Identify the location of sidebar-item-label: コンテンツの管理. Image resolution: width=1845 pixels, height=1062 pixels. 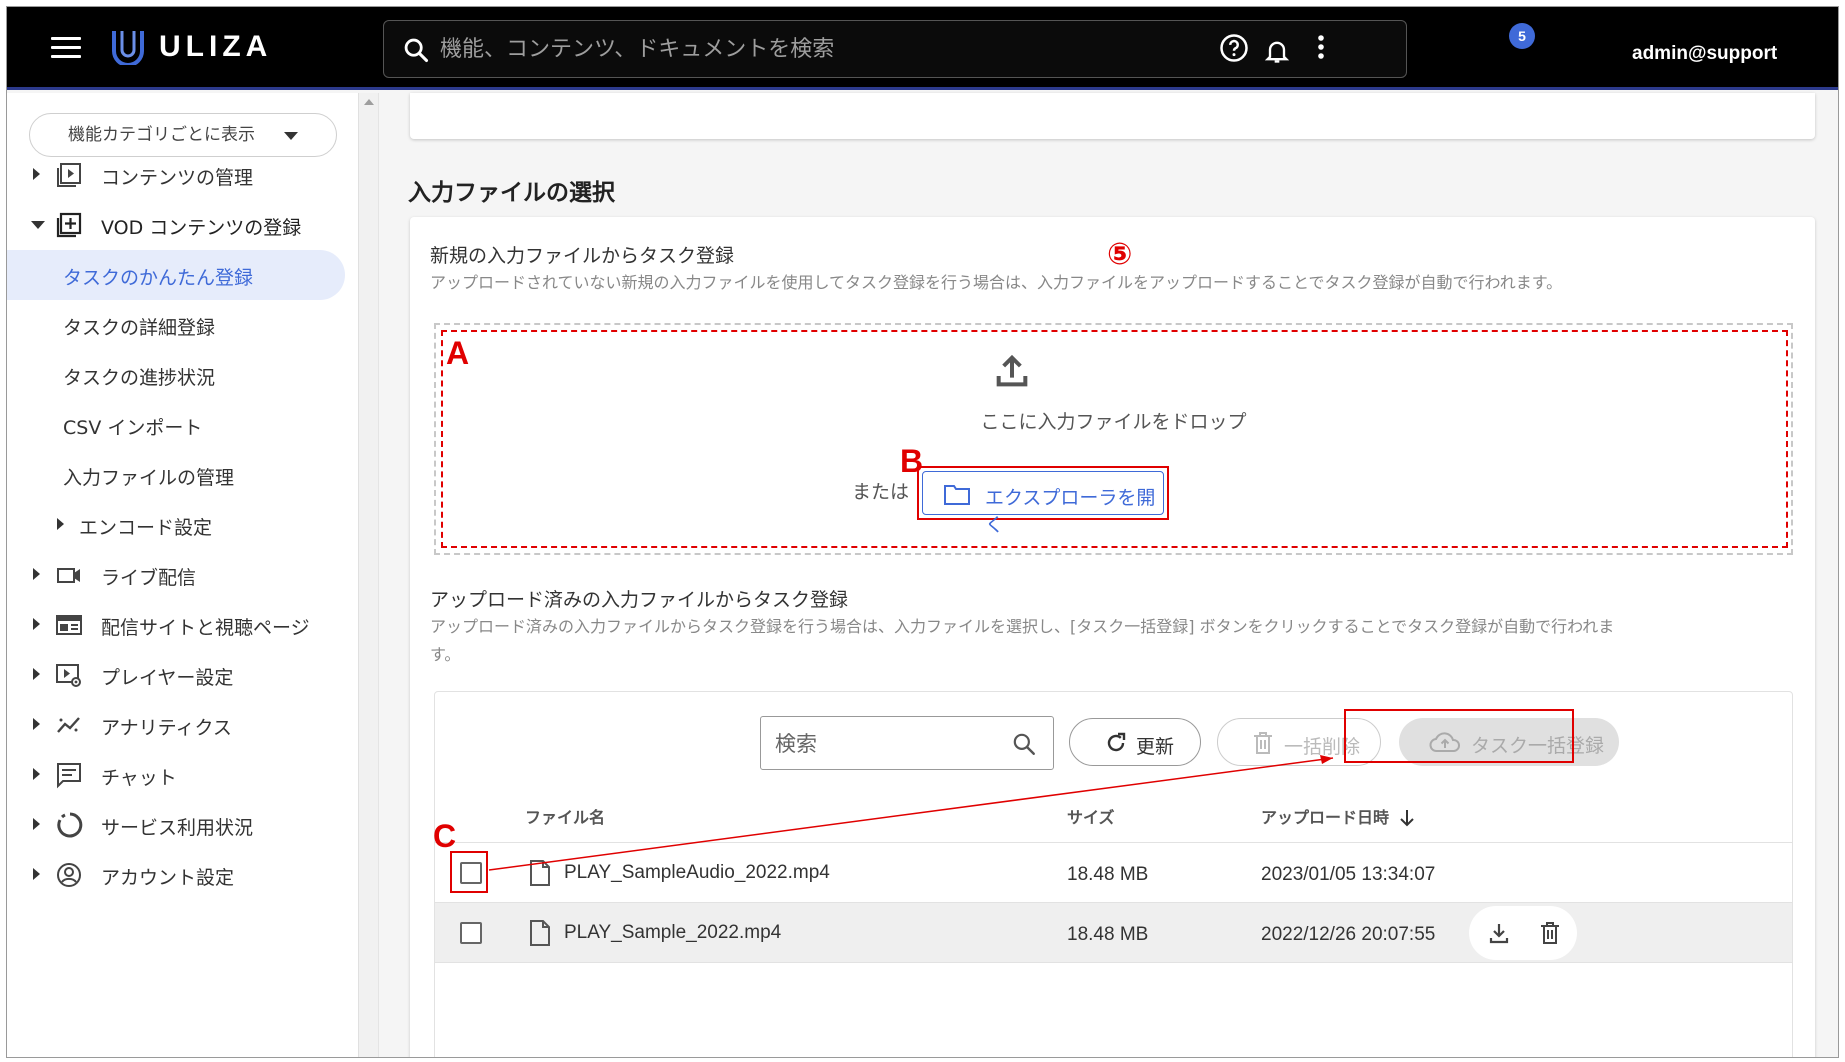
(177, 178).